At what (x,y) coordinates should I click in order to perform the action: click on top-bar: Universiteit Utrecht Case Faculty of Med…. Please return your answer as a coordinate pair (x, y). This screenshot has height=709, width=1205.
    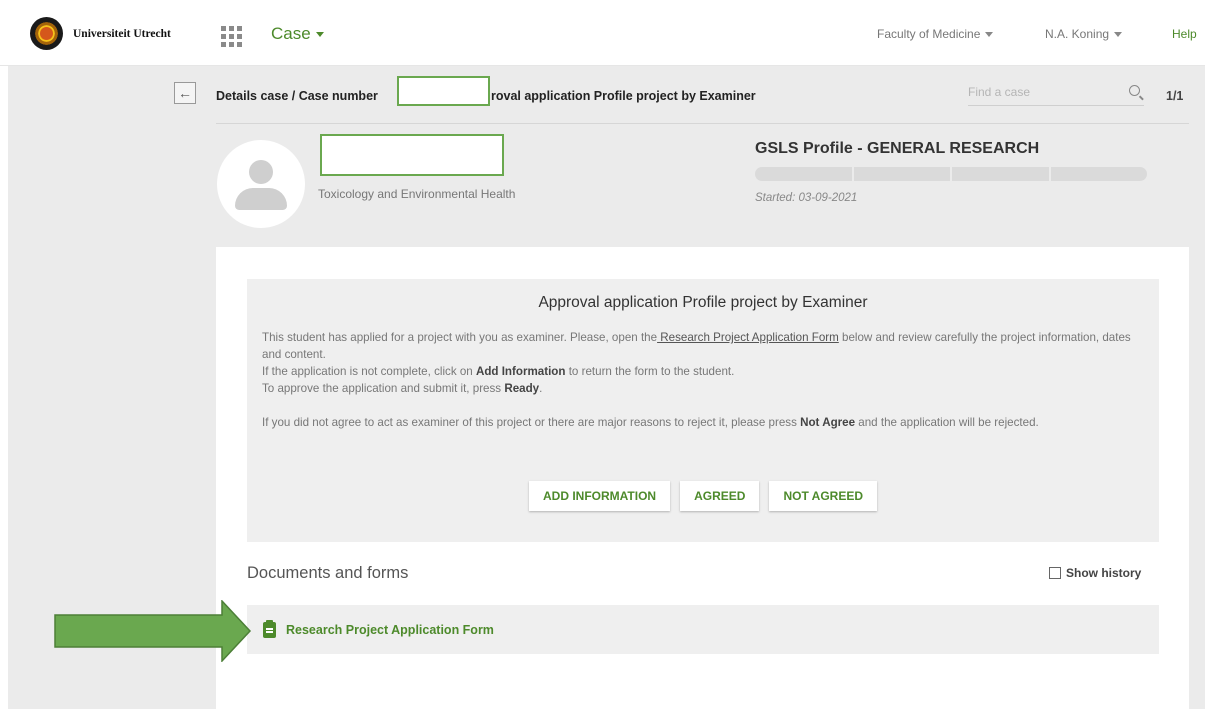
    Looking at the image, I should click on (602, 33).